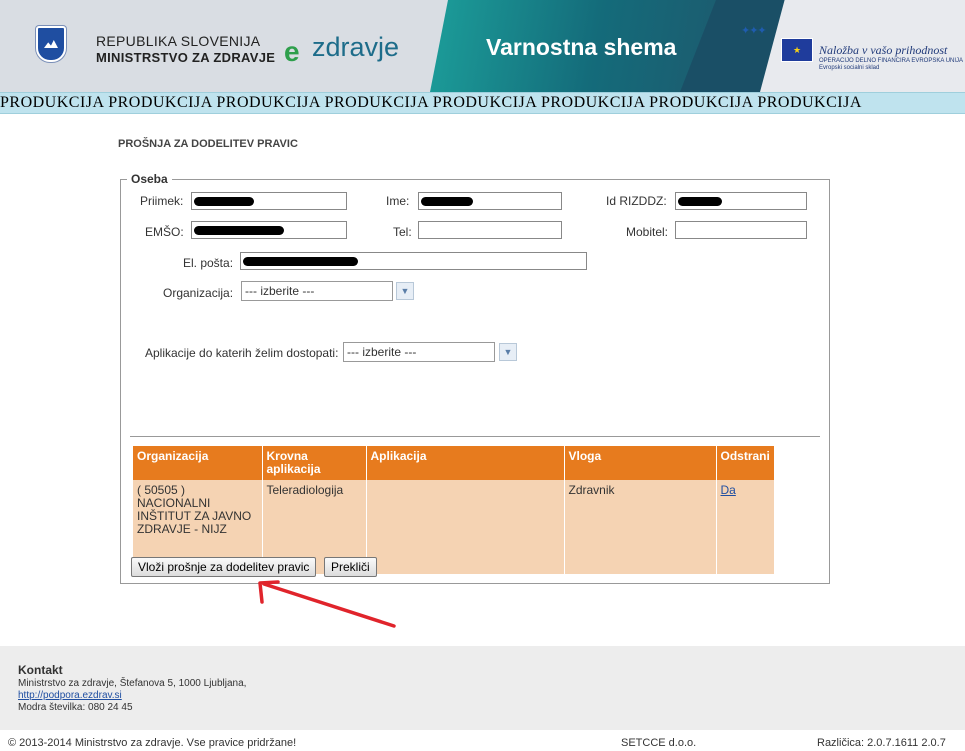 The height and width of the screenshot is (751, 965). I want to click on contact-title: Kontakt, so click(40, 670).